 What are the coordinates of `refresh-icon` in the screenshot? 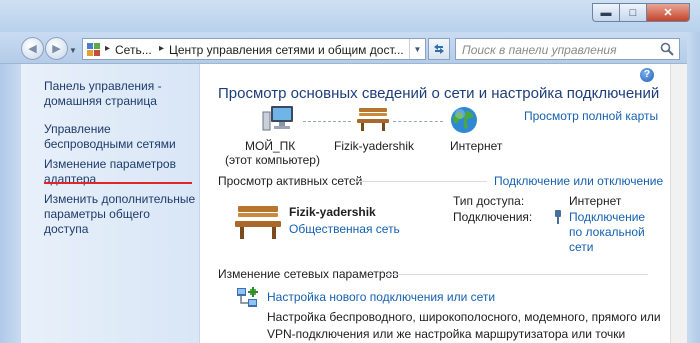 It's located at (439, 49).